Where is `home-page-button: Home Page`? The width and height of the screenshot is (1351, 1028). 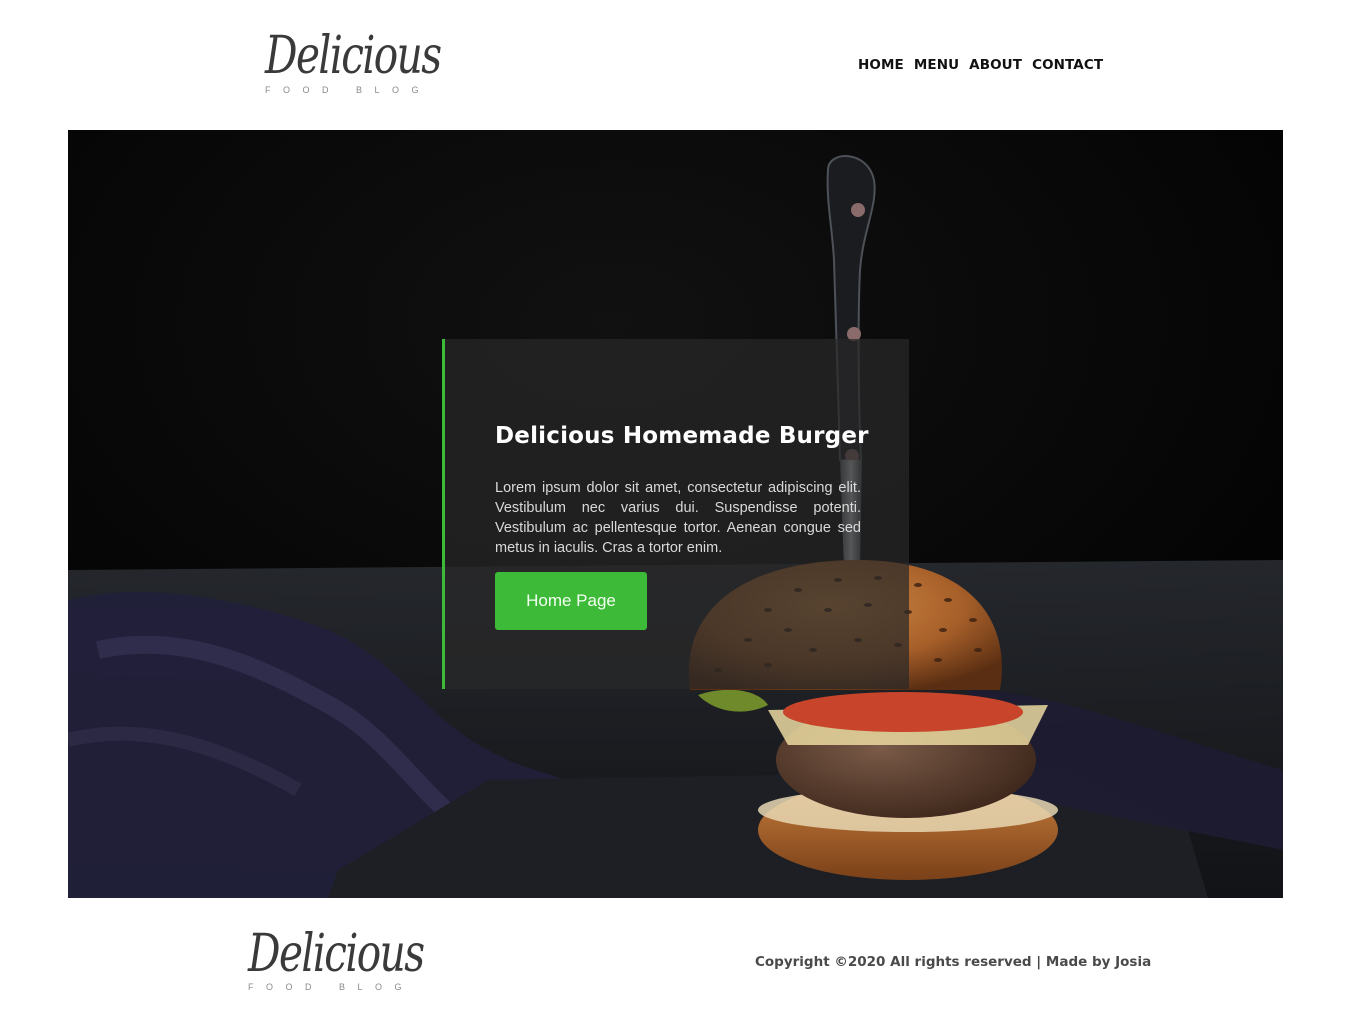
home-page-button: Home Page is located at coordinates (571, 601).